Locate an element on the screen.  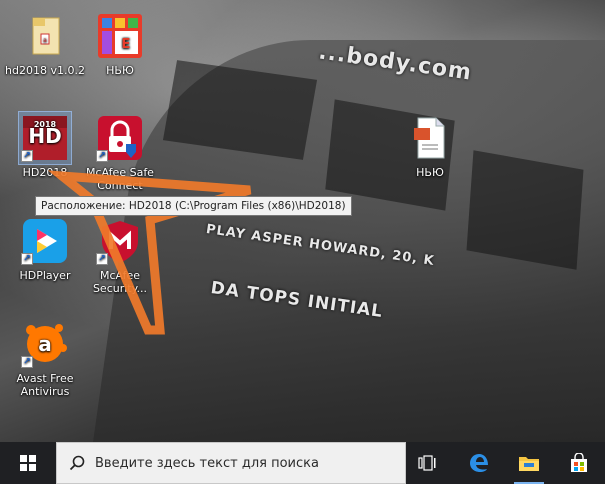
file-explorer-taskbar-button is located at coordinates (529, 463).